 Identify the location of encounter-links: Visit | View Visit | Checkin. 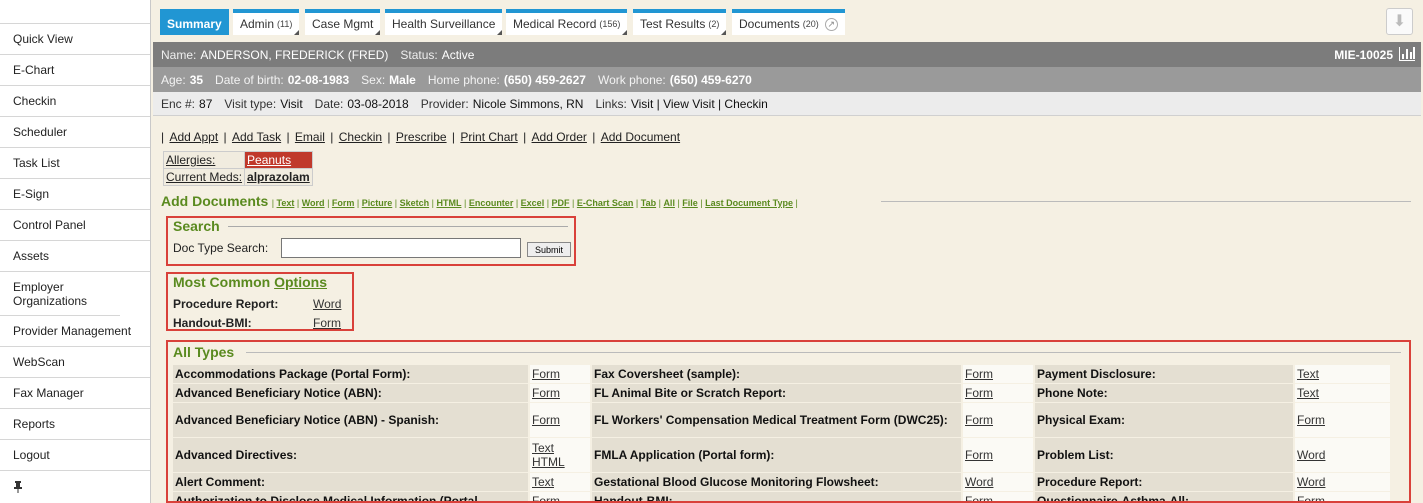
(699, 104).